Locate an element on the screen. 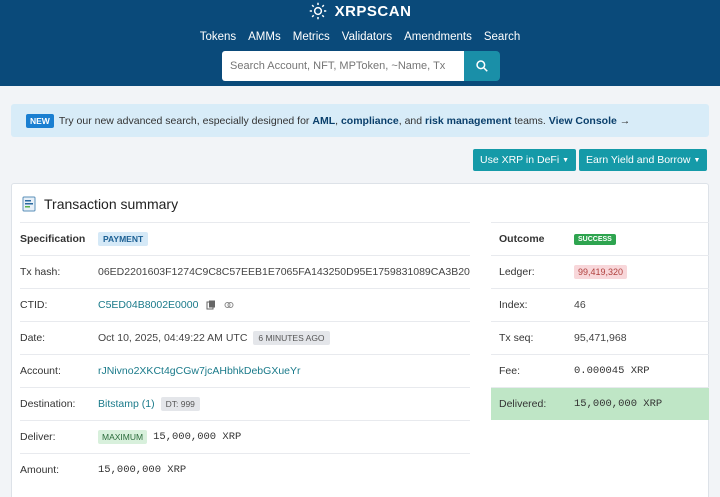 The height and width of the screenshot is (497, 720). search-bar is located at coordinates (361, 66).